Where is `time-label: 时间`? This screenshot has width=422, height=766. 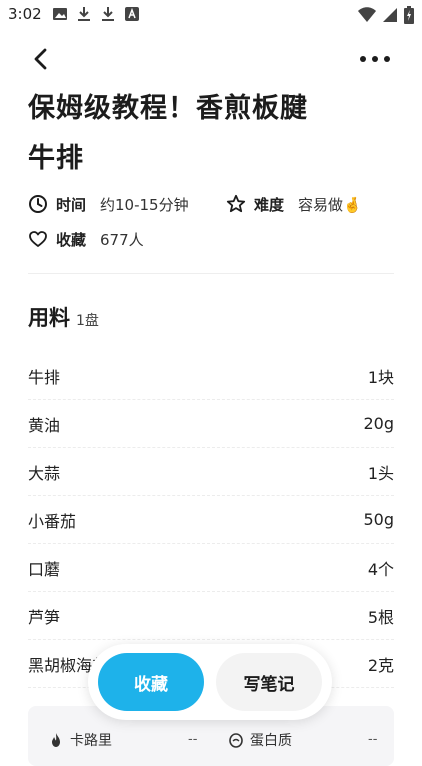
time-label: 时间 is located at coordinates (71, 204).